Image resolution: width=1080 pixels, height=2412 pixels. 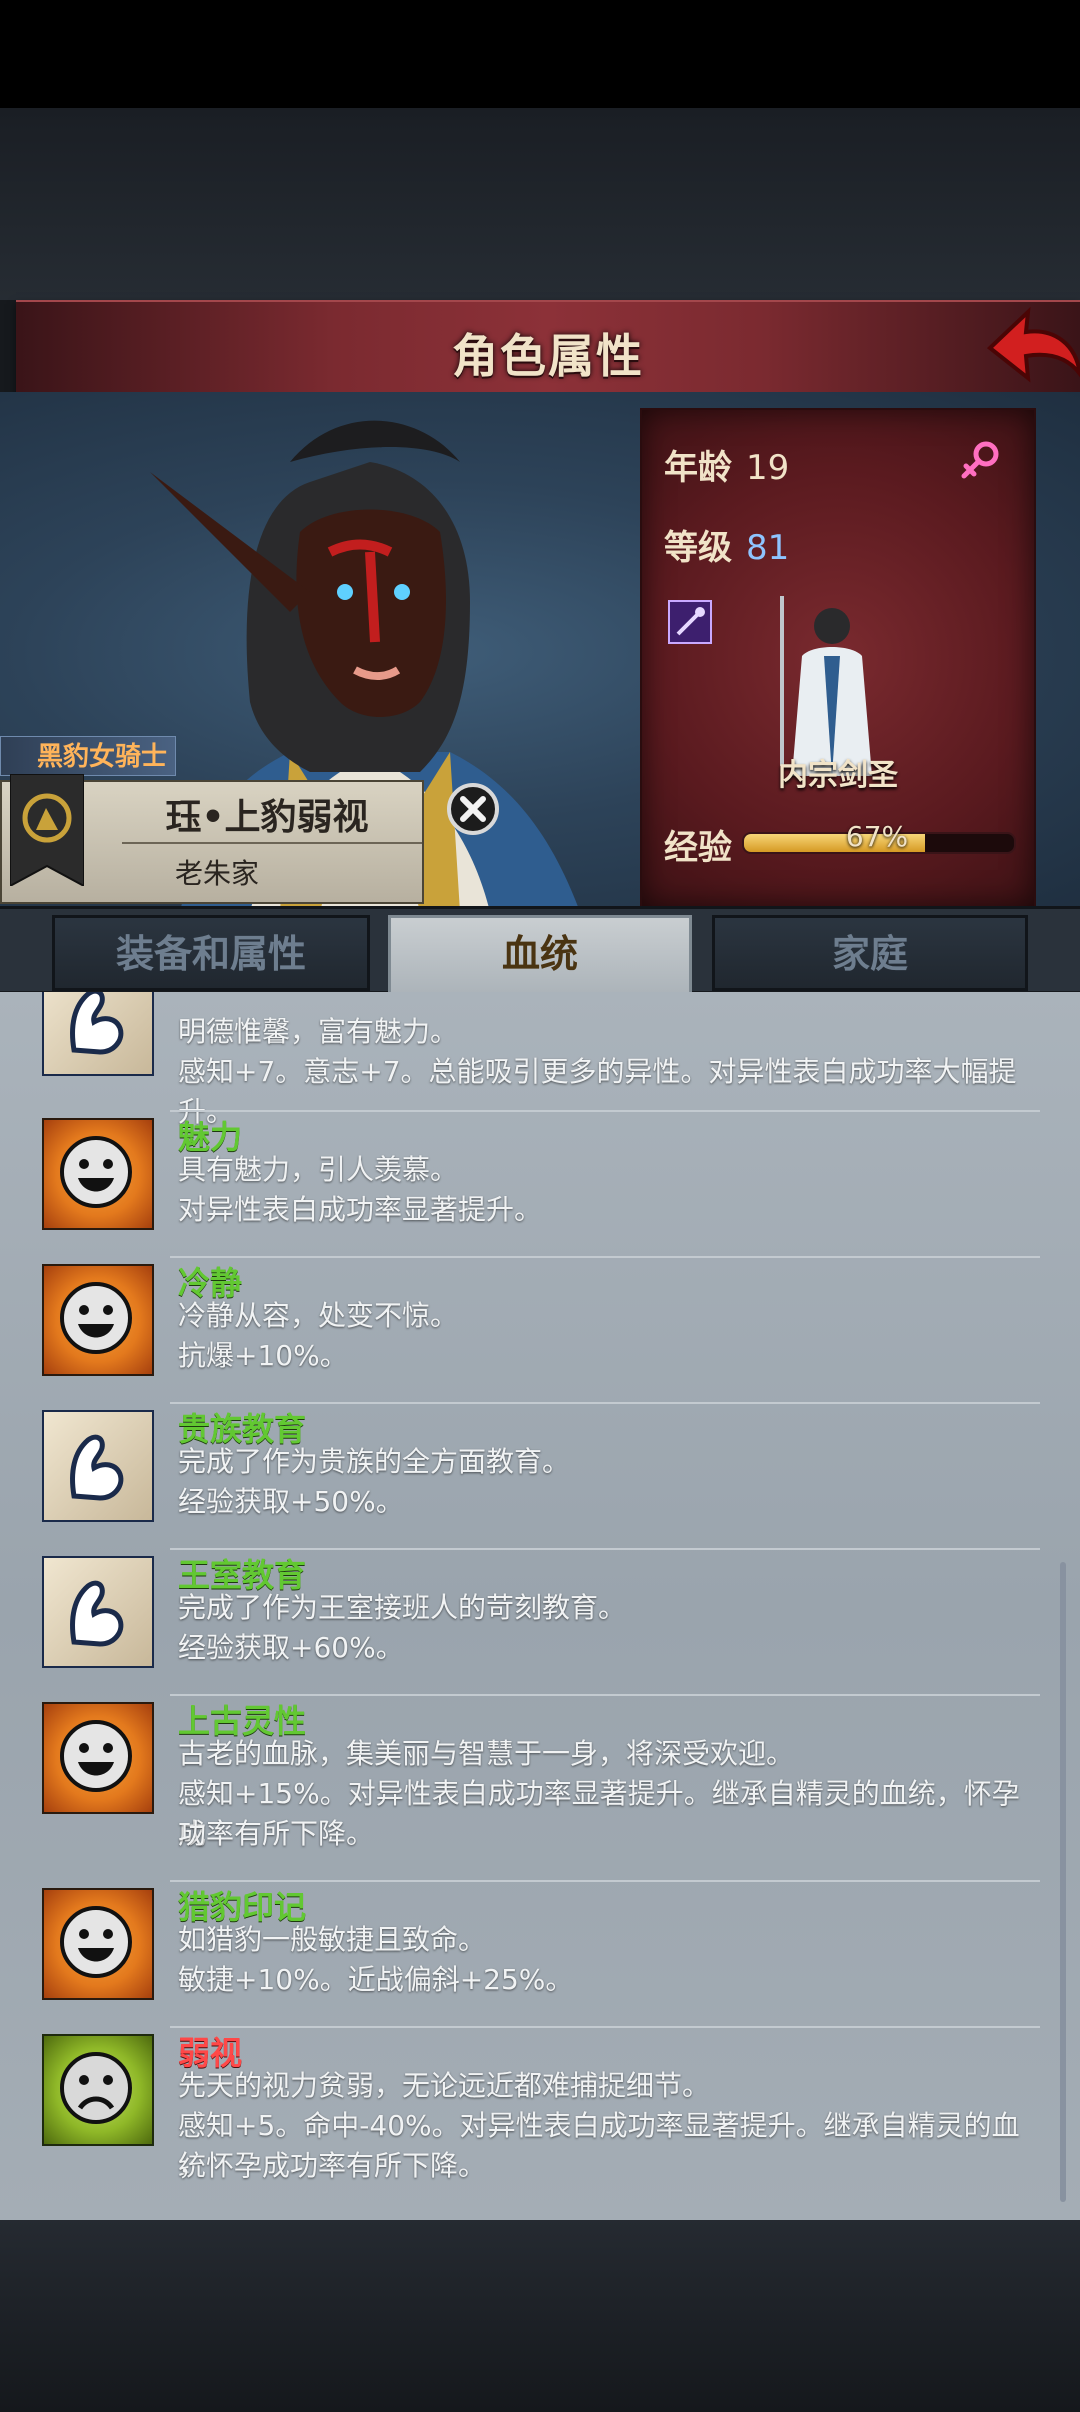 What do you see at coordinates (1063, 1882) in the screenshot?
I see `scrollbar` at bounding box center [1063, 1882].